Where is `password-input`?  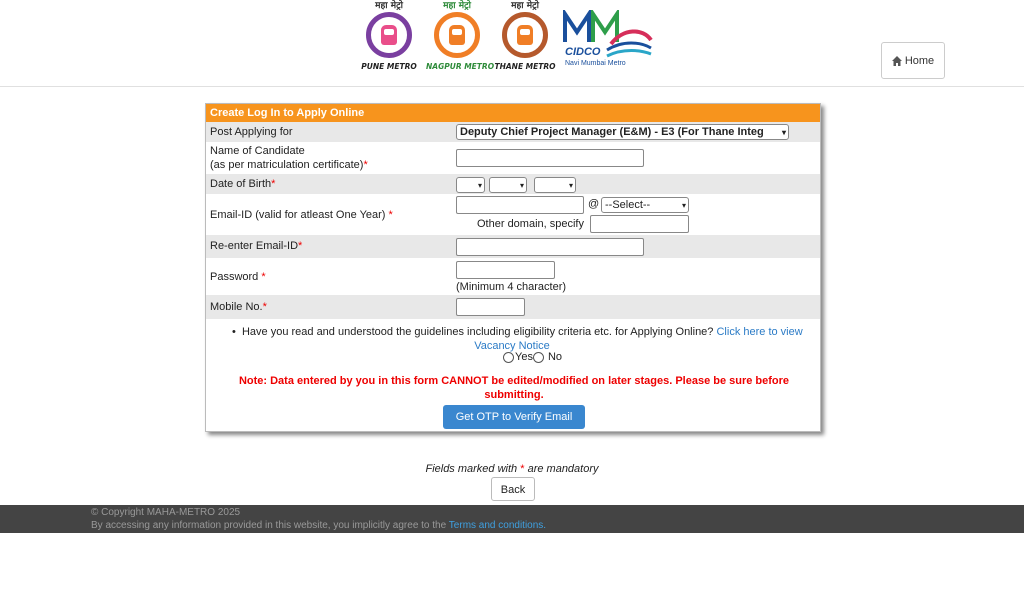 password-input is located at coordinates (505, 270).